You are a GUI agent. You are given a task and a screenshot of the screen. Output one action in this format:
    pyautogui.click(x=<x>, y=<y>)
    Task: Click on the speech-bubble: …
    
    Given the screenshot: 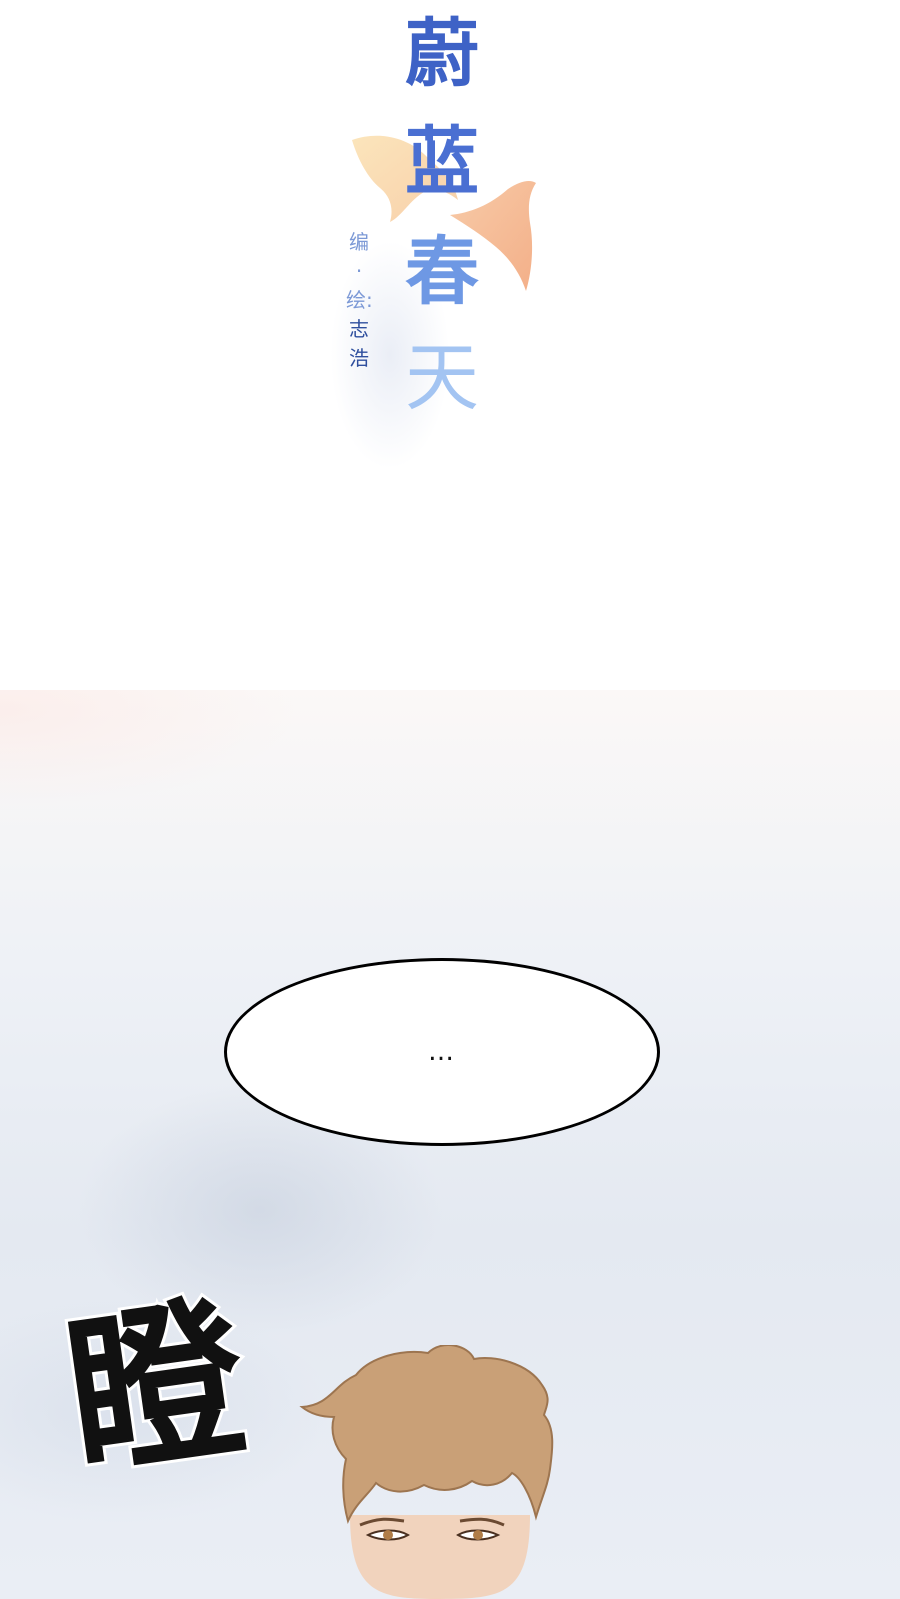 What is the action you would take?
    pyautogui.click(x=442, y=1052)
    